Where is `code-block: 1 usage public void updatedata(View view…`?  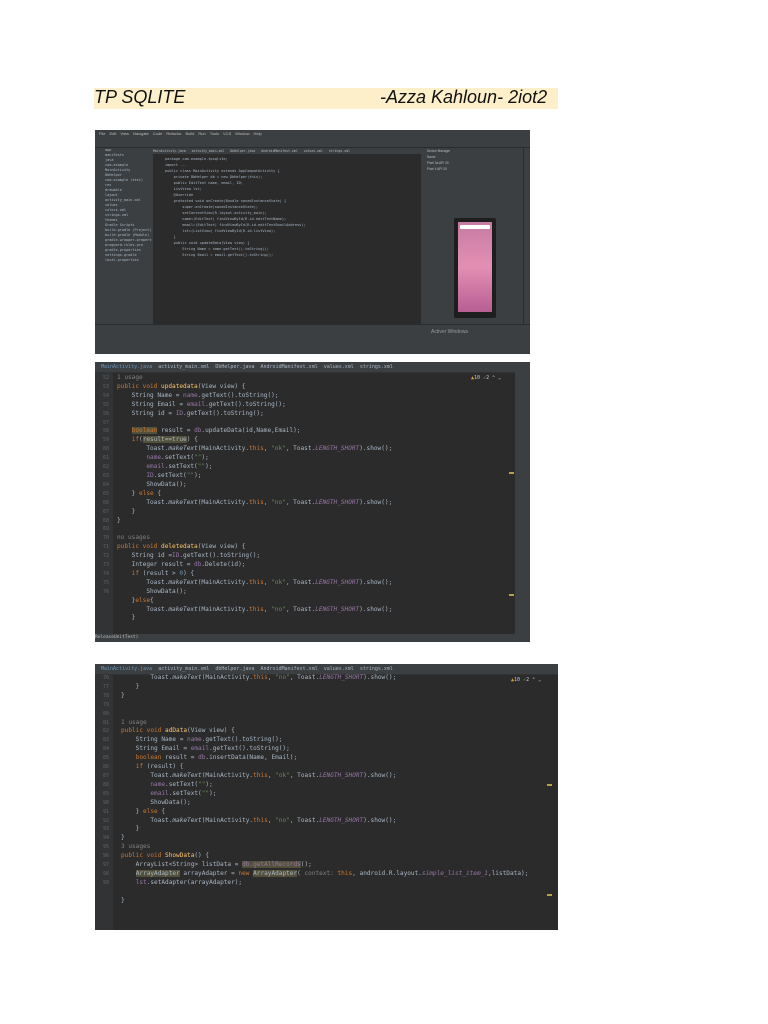 code-block: 1 usage public void updatedata(View view… is located at coordinates (255, 498).